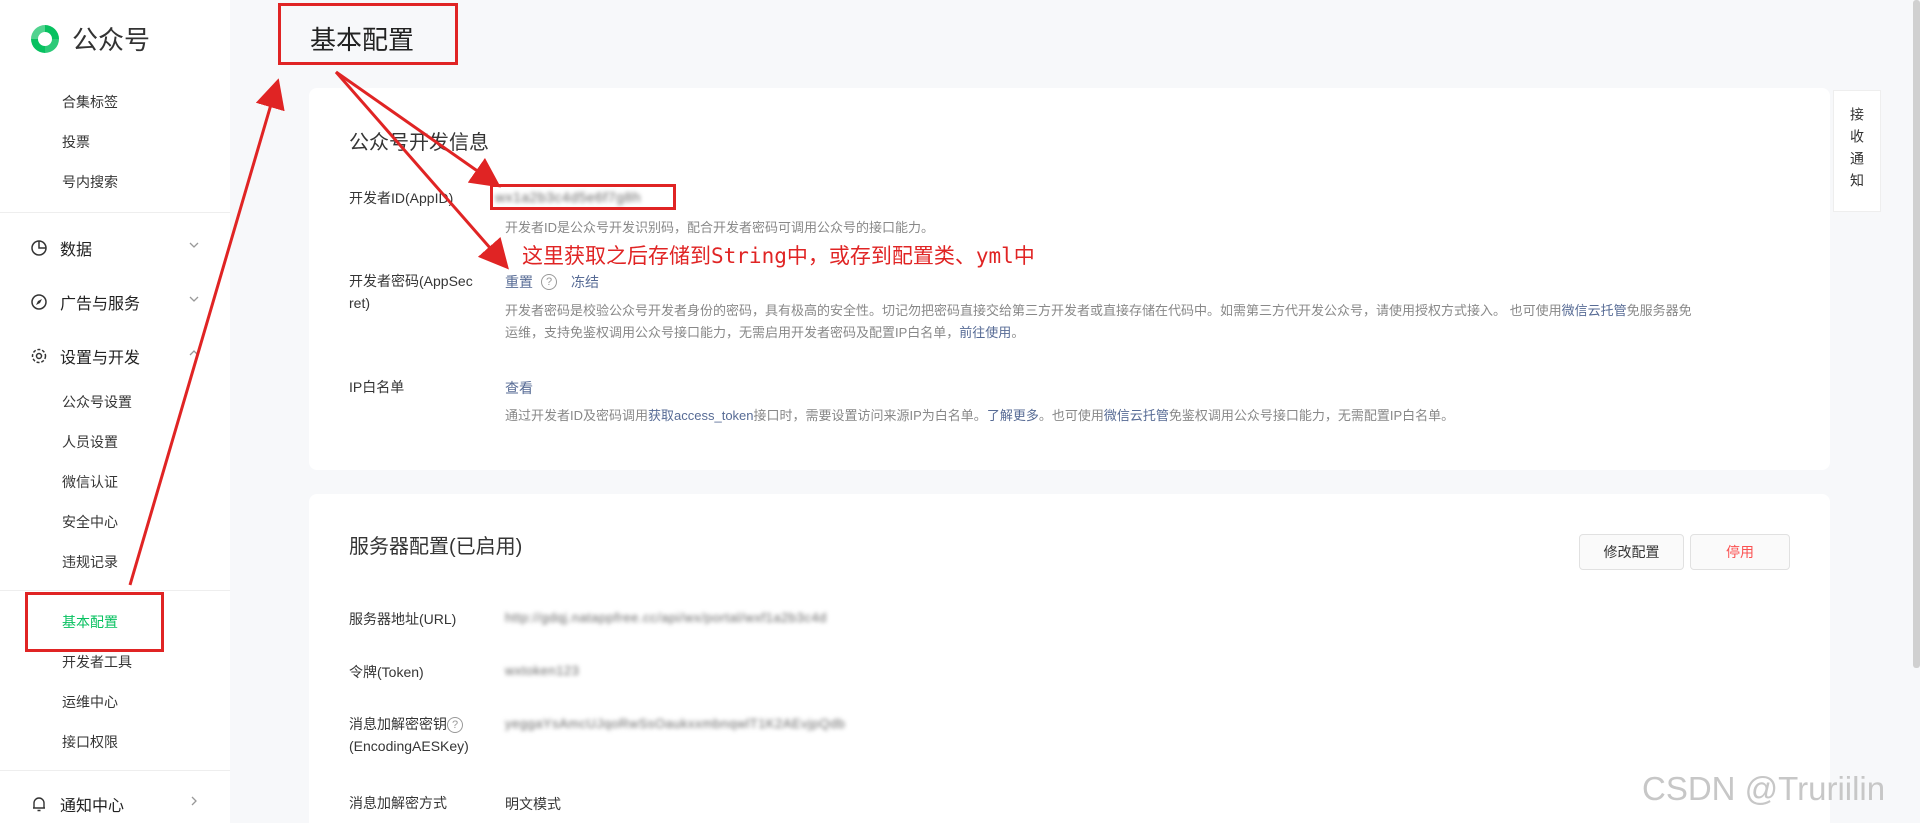  What do you see at coordinates (985, 332) in the screenshot?
I see `go-use-link: 前往使用` at bounding box center [985, 332].